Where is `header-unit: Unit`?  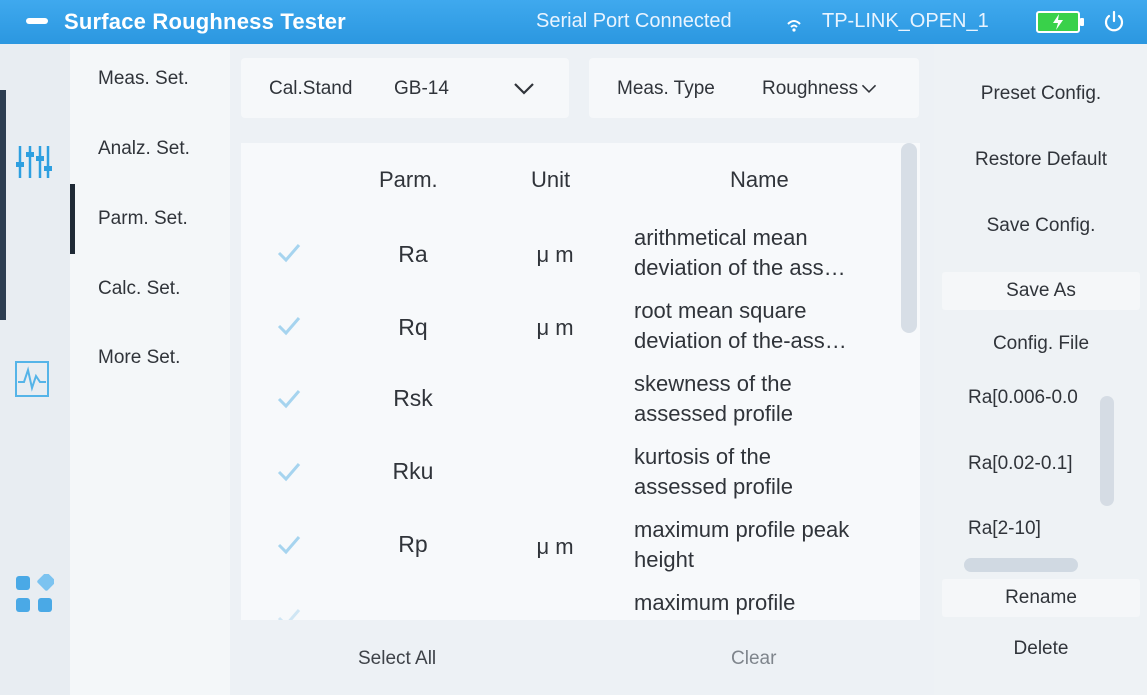
header-unit: Unit is located at coordinates (551, 179).